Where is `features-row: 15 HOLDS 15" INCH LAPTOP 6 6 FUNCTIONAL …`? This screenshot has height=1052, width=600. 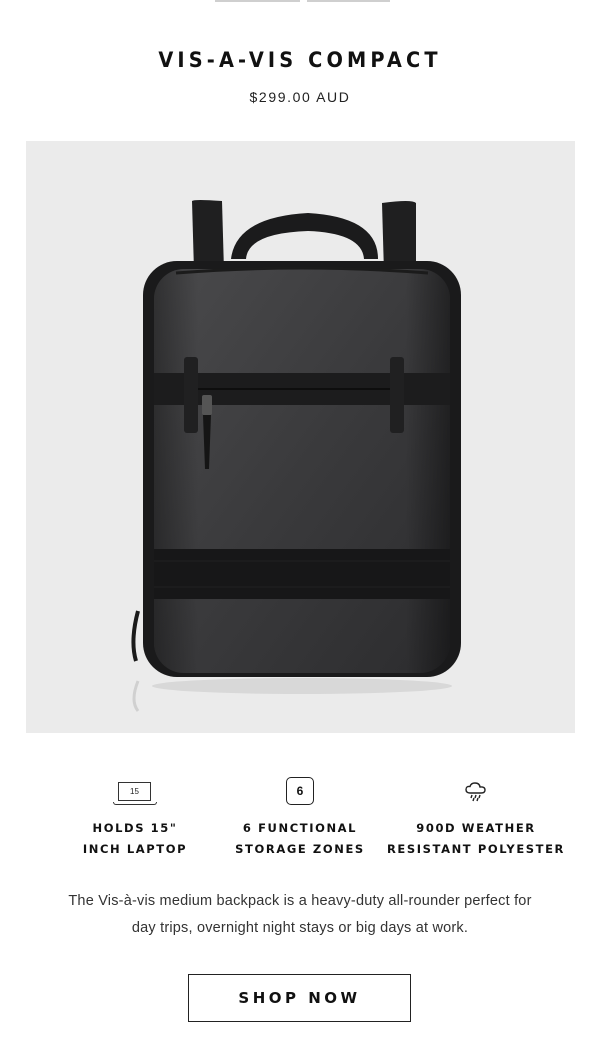
features-row: 15 HOLDS 15" INCH LAPTOP 6 6 FUNCTIONAL … is located at coordinates (300, 821).